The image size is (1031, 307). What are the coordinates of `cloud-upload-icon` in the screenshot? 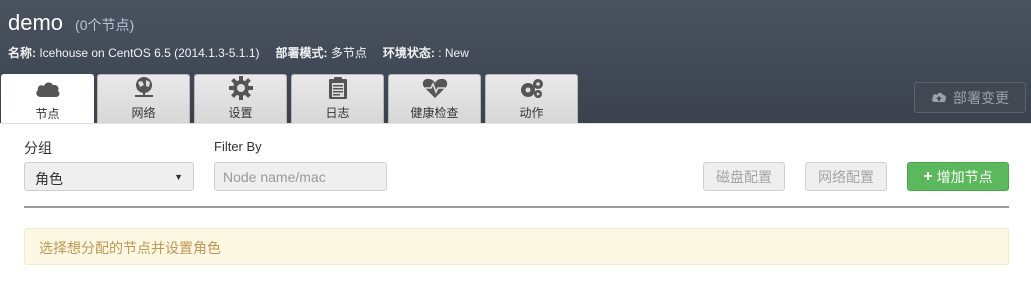 It's located at (939, 98).